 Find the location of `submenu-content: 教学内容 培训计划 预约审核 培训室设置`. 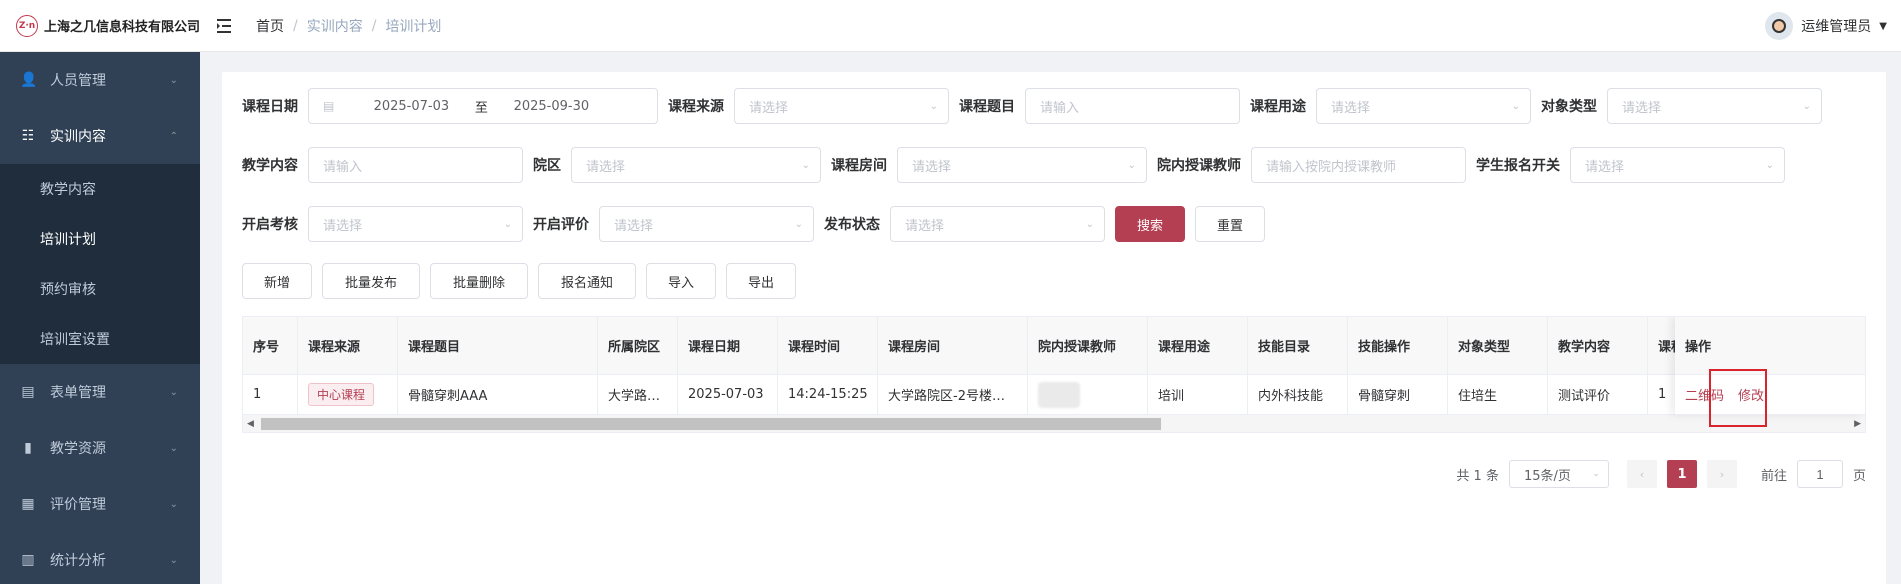

submenu-content: 教学内容 培训计划 预约审核 培训室设置 is located at coordinates (100, 264).